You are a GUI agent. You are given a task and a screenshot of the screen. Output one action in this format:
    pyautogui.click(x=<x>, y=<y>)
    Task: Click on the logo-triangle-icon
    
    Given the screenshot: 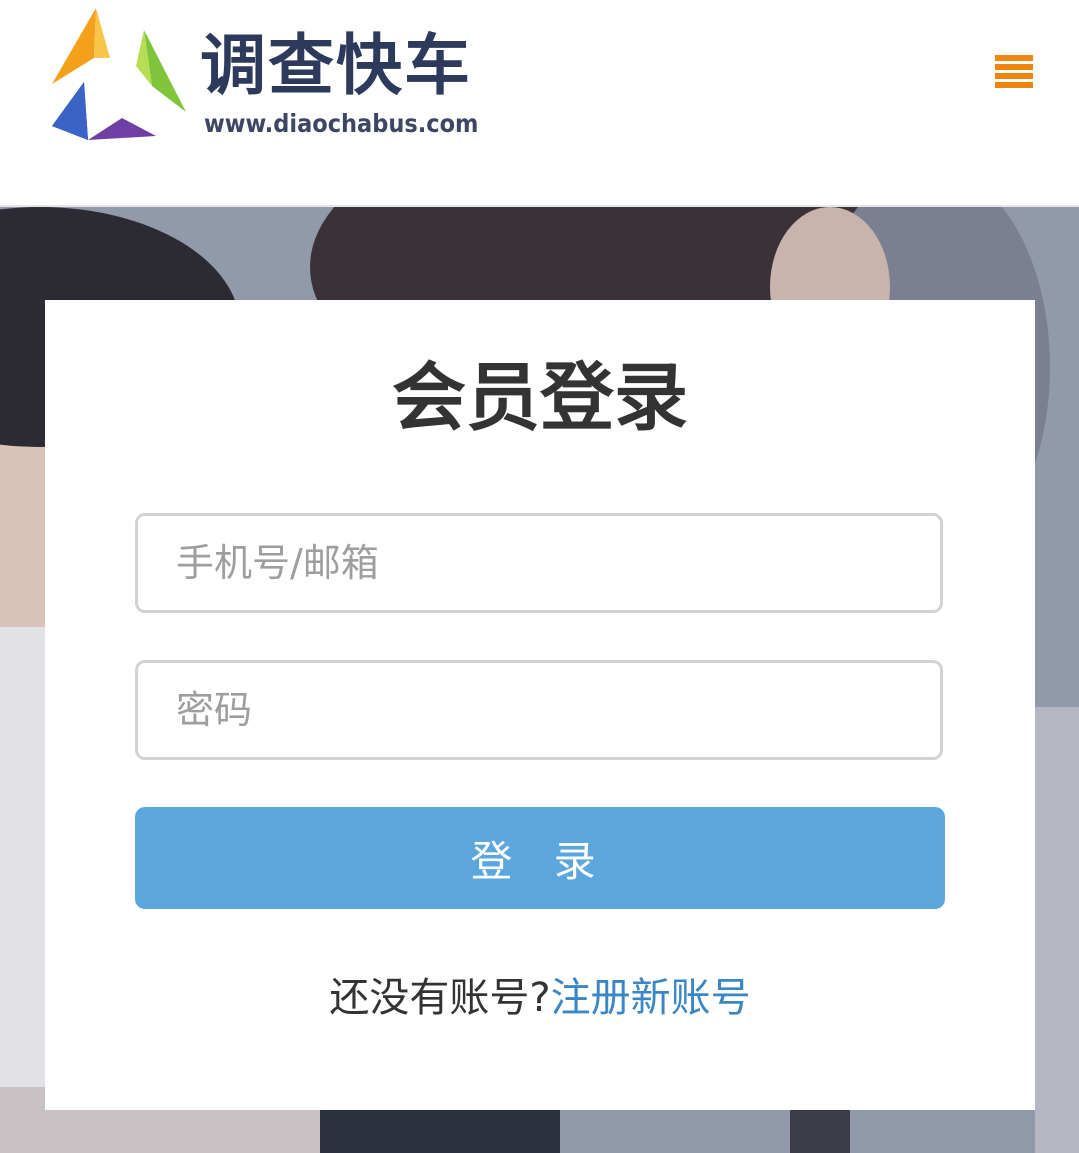 What is the action you would take?
    pyautogui.click(x=119, y=74)
    